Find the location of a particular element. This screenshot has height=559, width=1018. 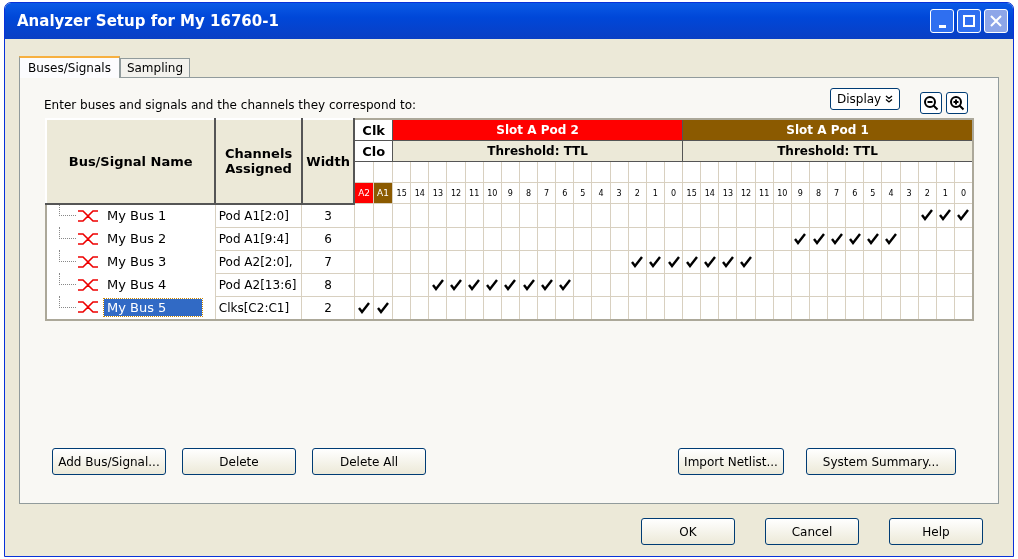

display-dropdown: Display is located at coordinates (864, 99).